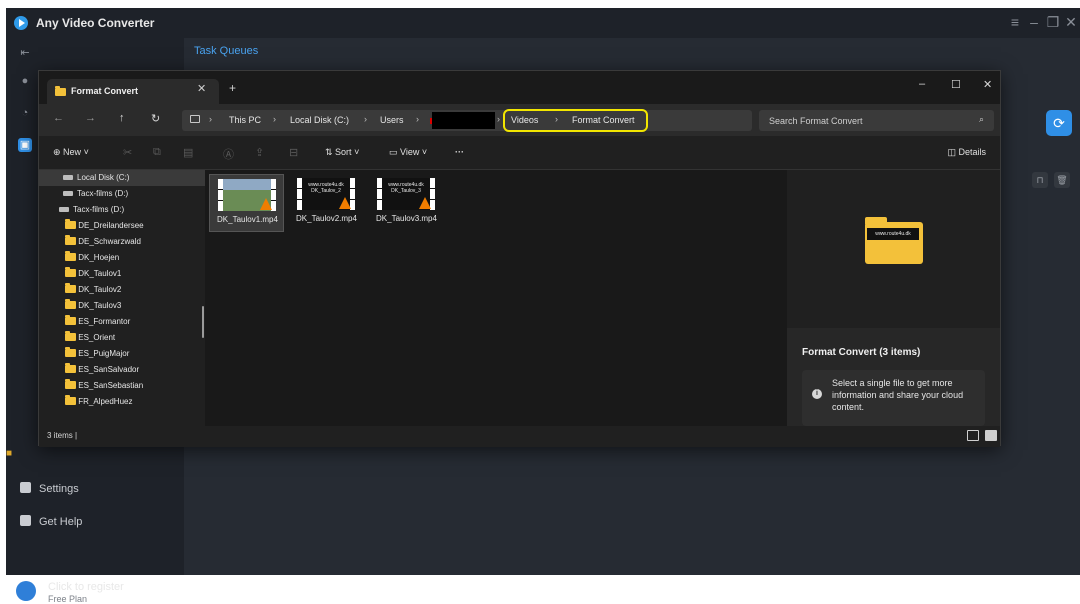  What do you see at coordinates (122, 402) in the screenshot?
I see `nav-item-folder: FR_AlpedHuez` at bounding box center [122, 402].